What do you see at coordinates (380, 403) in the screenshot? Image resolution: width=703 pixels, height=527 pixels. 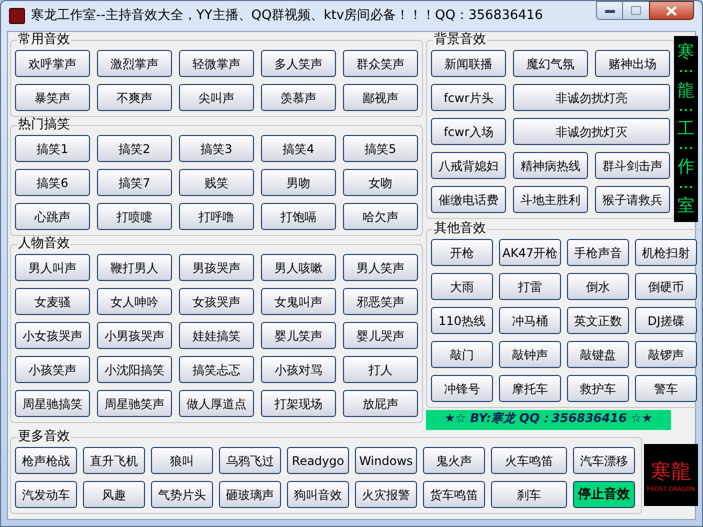 I see `sound-button: 放屁声` at bounding box center [380, 403].